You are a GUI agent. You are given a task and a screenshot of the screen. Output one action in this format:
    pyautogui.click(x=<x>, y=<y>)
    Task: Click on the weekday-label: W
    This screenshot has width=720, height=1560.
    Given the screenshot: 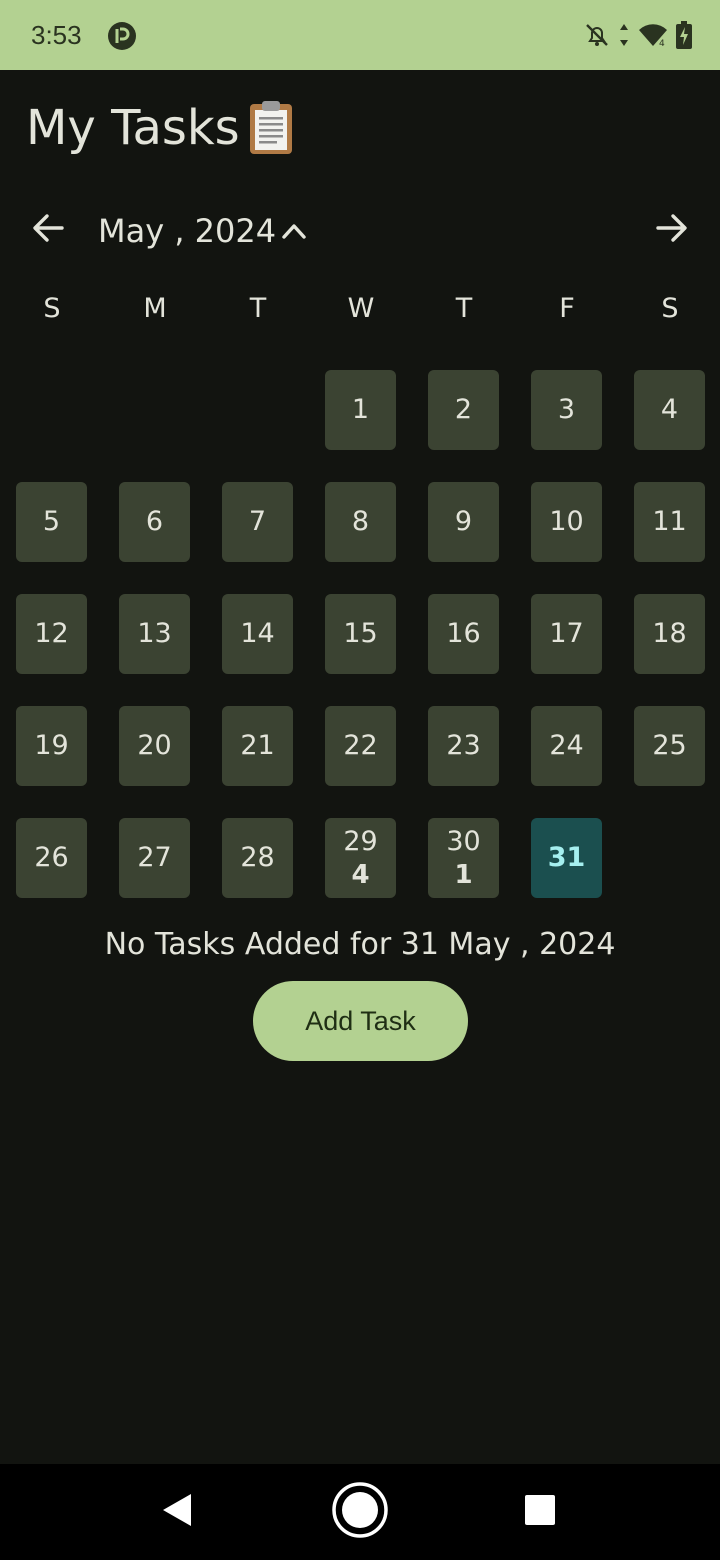 What is the action you would take?
    pyautogui.click(x=361, y=308)
    